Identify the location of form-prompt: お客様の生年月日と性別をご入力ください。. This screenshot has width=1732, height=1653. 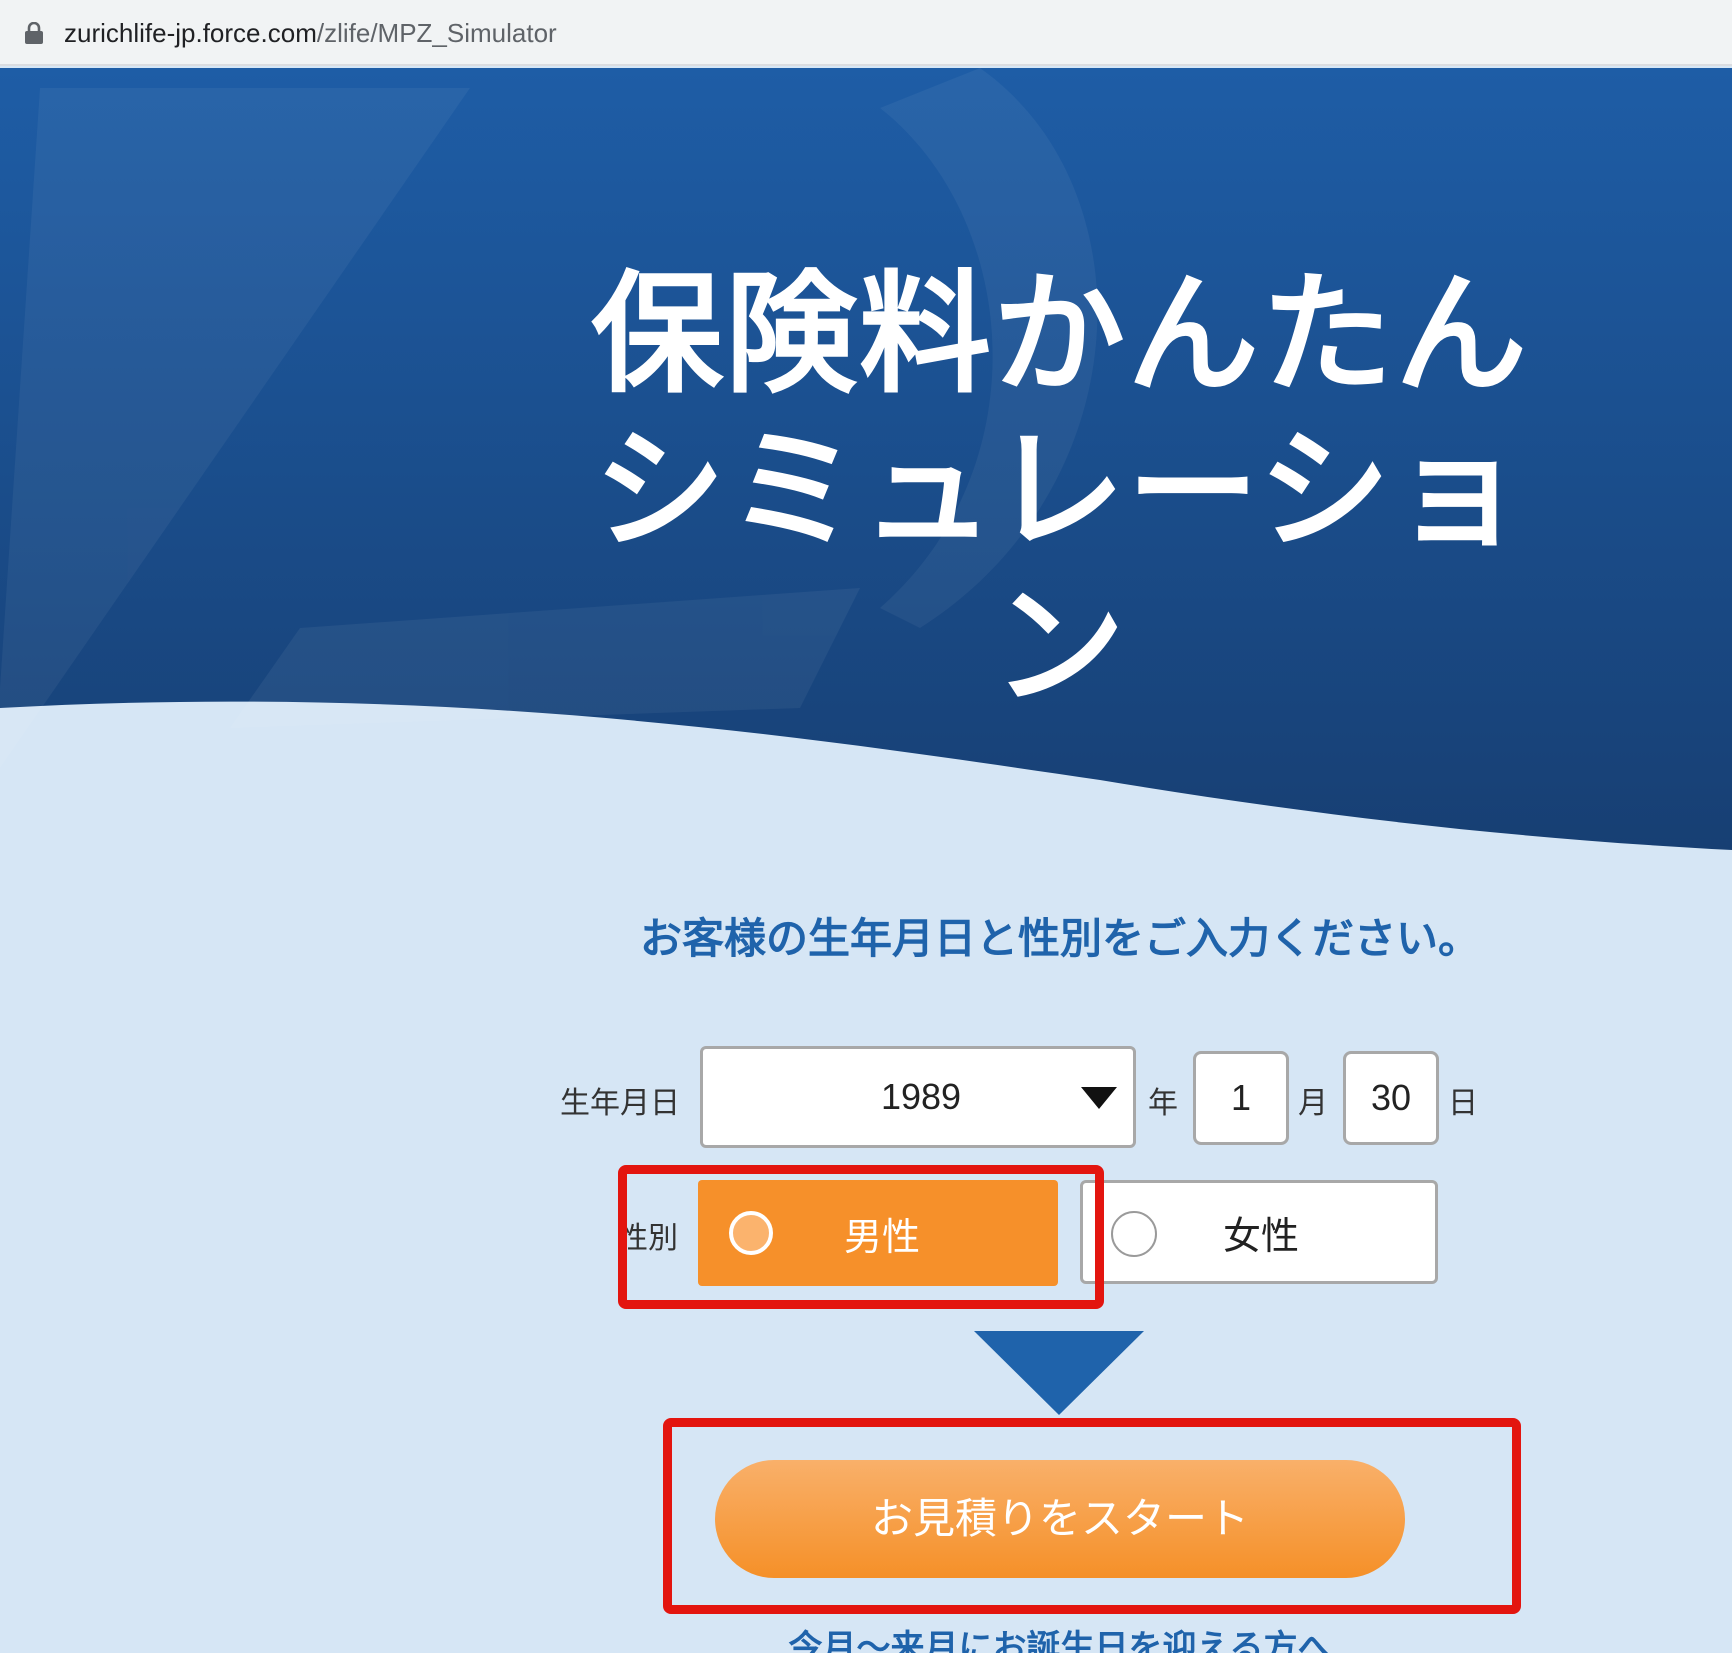
(1059, 938).